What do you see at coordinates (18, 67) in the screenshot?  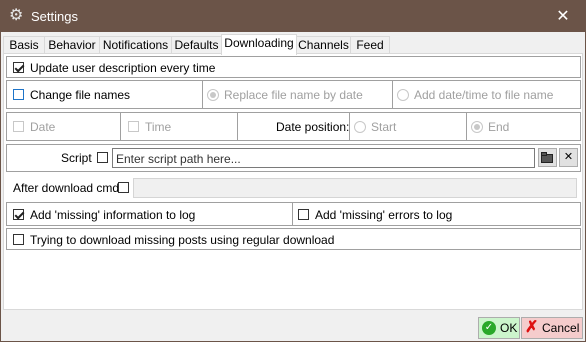 I see `update-description-checkbox` at bounding box center [18, 67].